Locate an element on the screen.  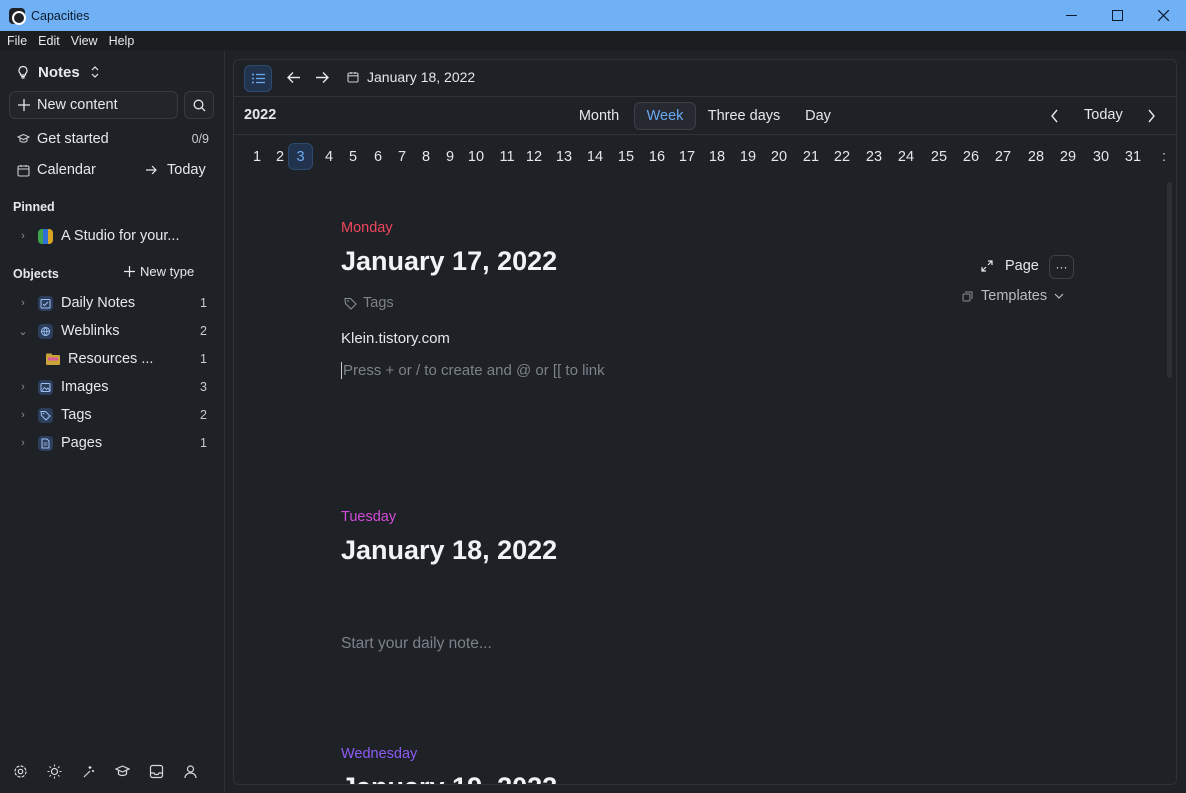
day-title-tuesday: January 18, 2022 is located at coordinates (449, 550).